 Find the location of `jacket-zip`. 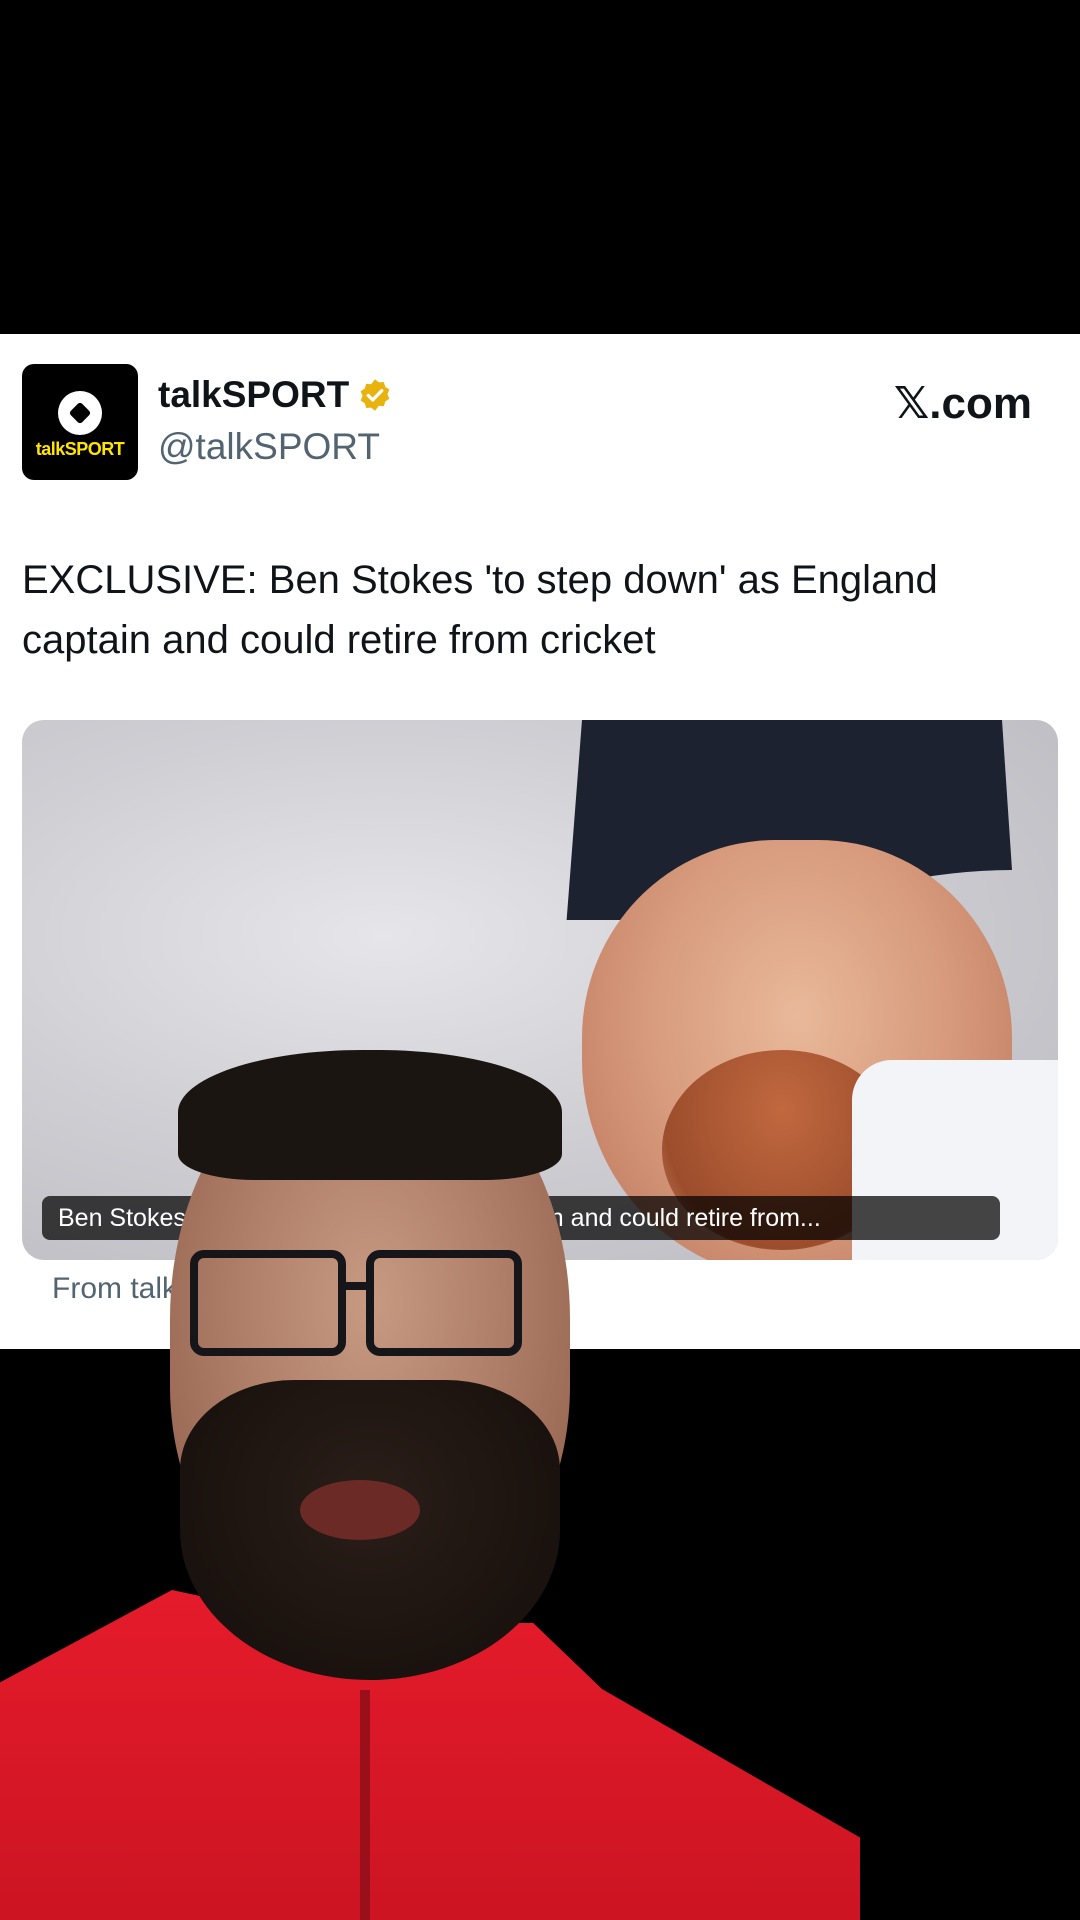

jacket-zip is located at coordinates (365, 1805).